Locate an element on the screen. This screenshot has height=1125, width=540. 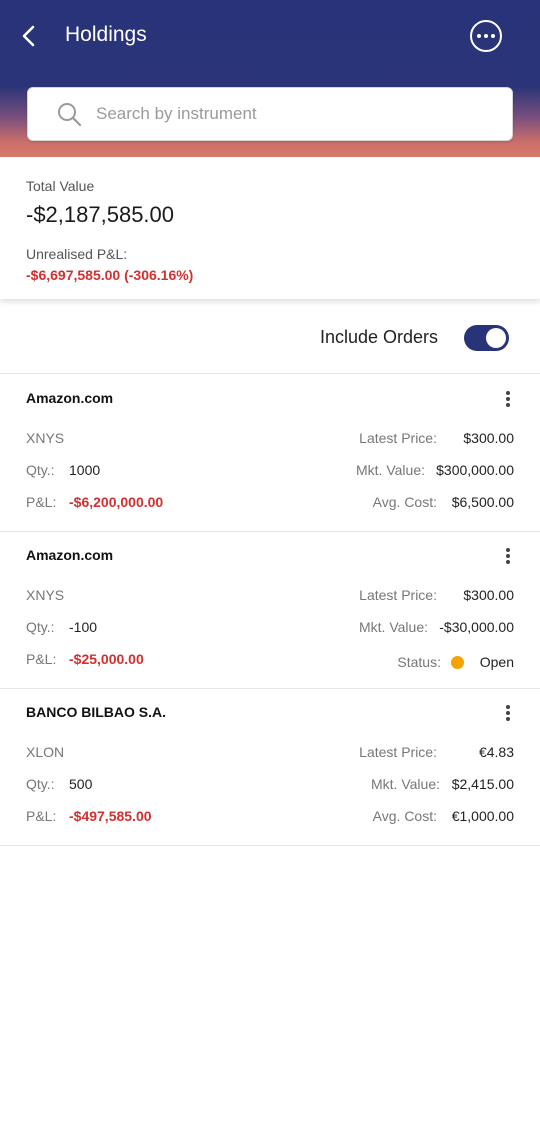
include-orders-row: Include Orders is located at coordinates (270, 337).